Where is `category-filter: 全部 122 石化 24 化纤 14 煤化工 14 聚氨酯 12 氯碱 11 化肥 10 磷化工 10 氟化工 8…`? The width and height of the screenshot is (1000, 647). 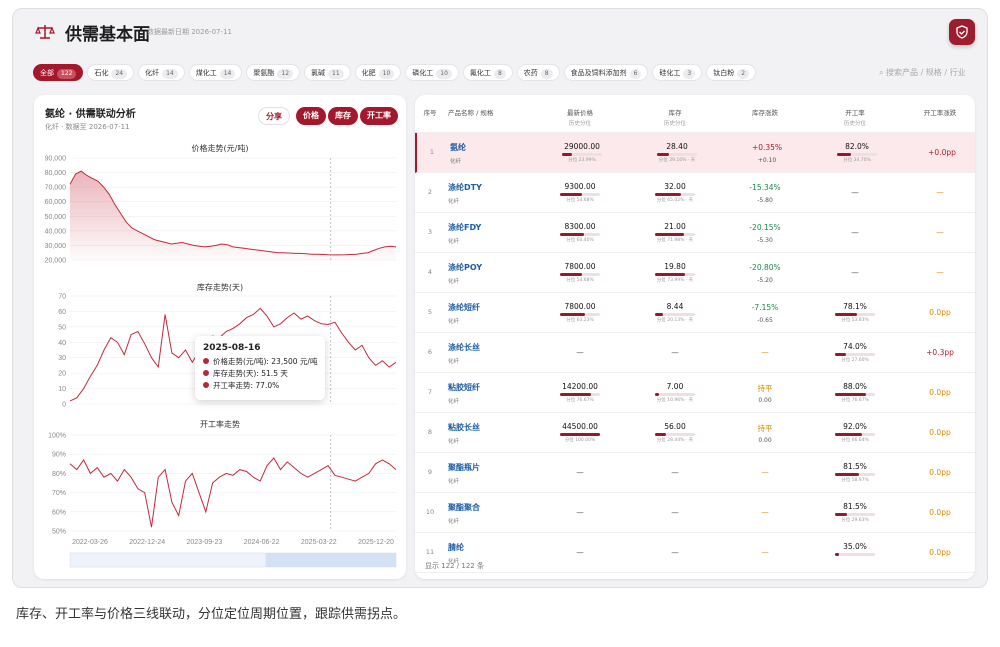 category-filter: 全部 122 石化 24 化纤 14 煤化工 14 聚氨酯 12 氯碱 11 化肥 10 磷化工 10 氟化工 8… is located at coordinates (396, 73).